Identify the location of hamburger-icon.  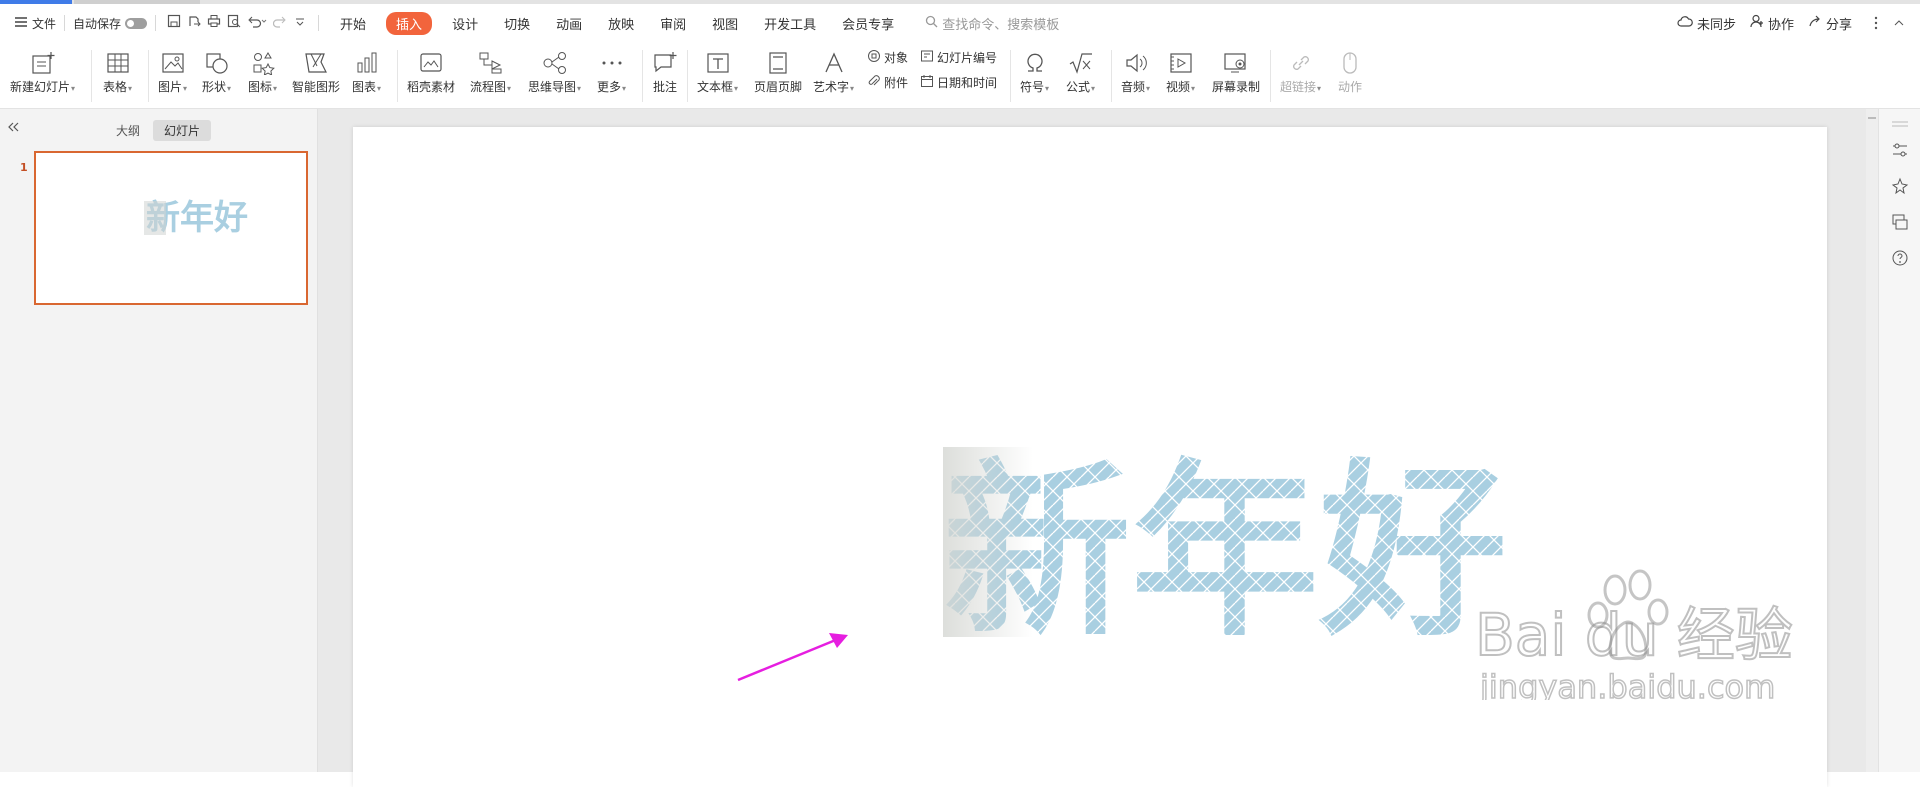
(21, 23).